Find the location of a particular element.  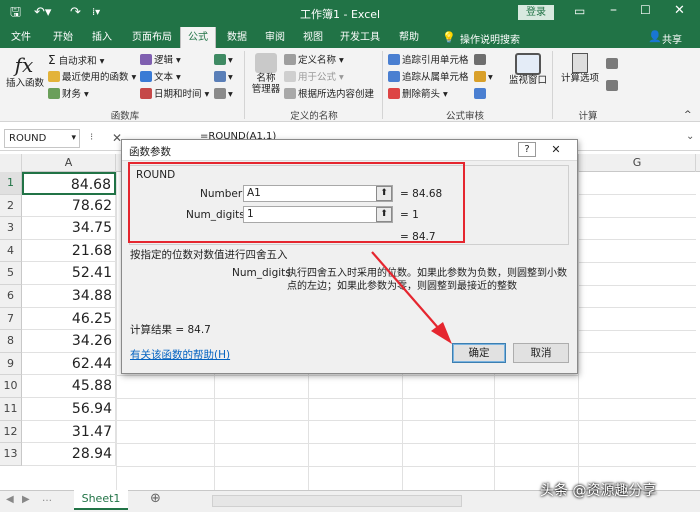

lightbulb-icon: 💡 is located at coordinates (449, 37).